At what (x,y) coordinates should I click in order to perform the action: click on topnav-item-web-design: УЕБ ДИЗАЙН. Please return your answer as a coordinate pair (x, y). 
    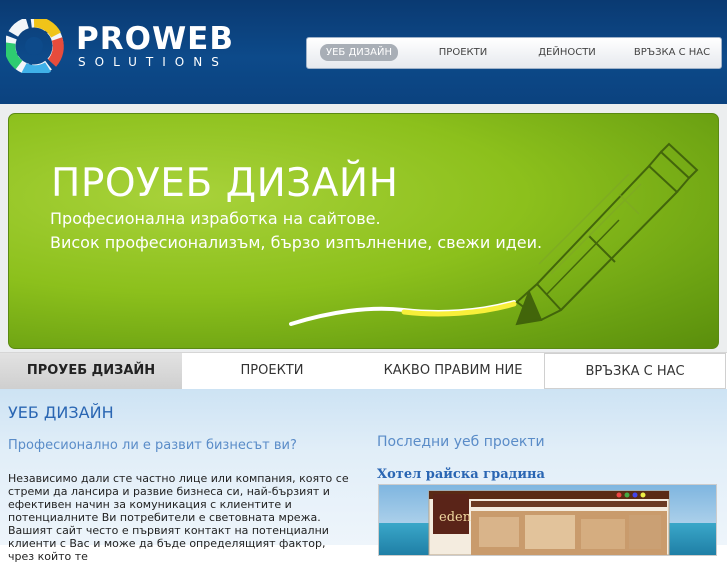
    Looking at the image, I should click on (359, 53).